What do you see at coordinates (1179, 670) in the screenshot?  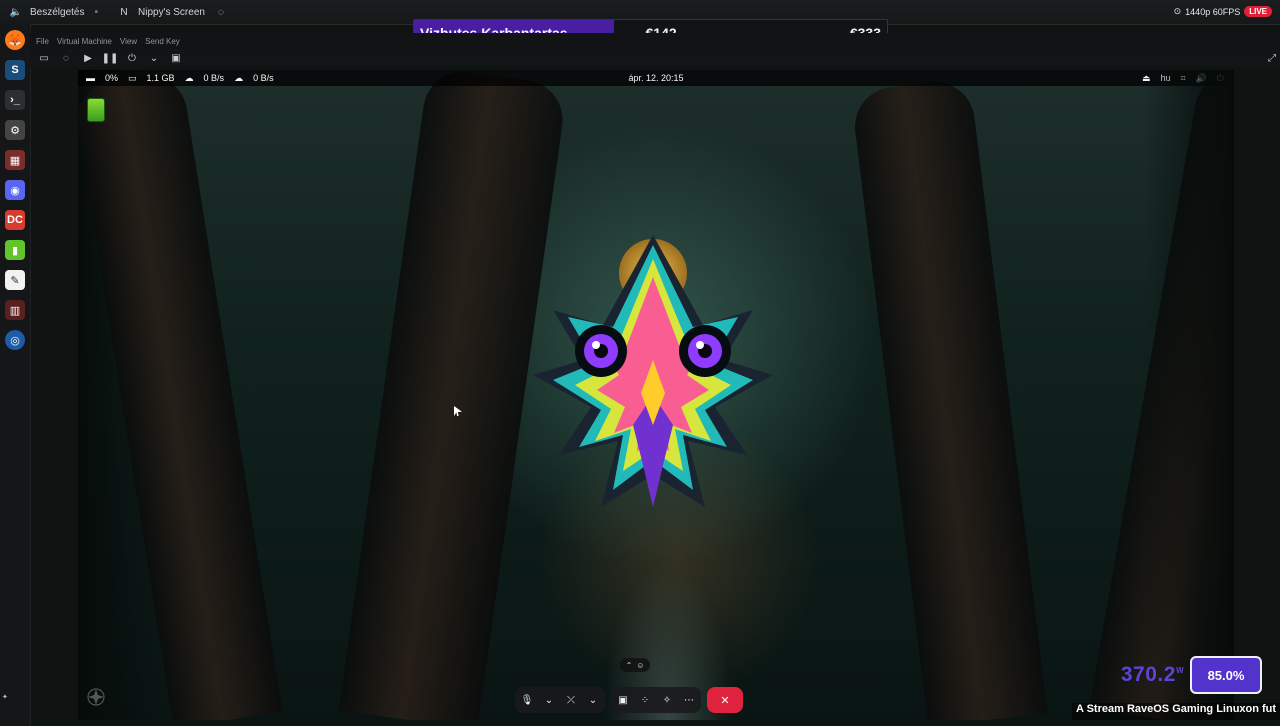 I see `power-draw-unit: W` at bounding box center [1179, 670].